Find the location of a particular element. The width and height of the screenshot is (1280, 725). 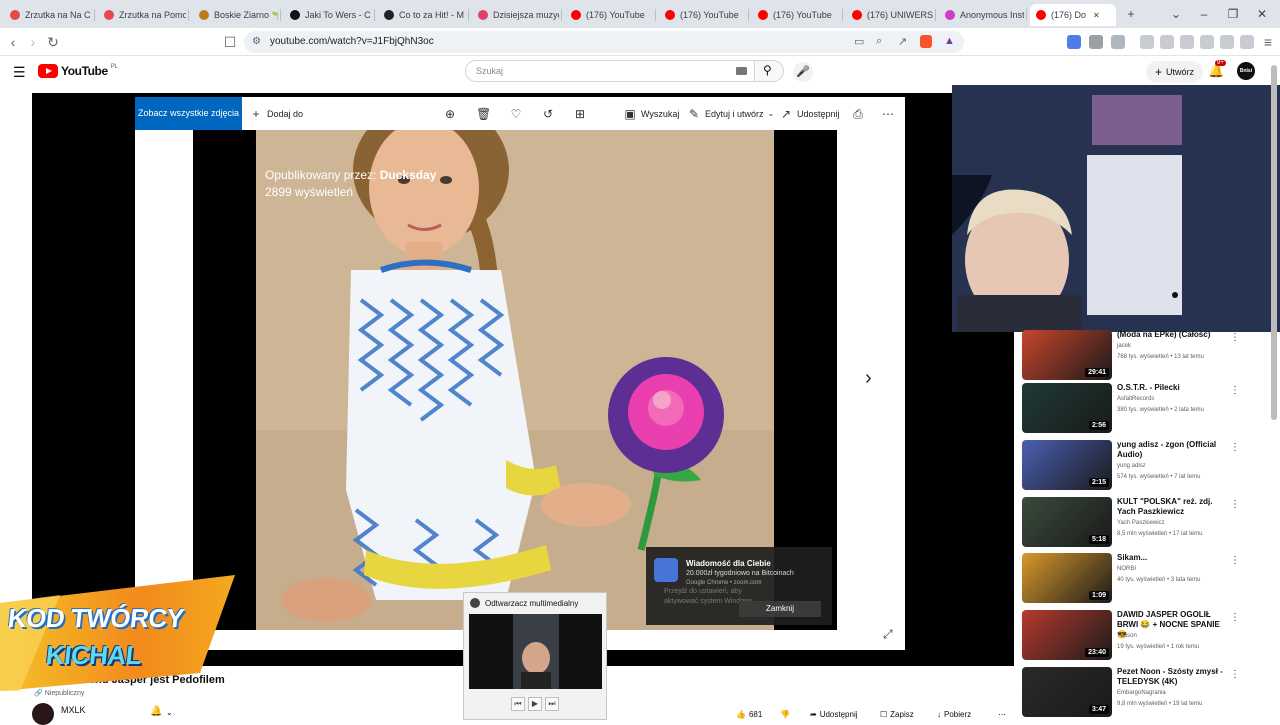

rotate-button: ↺ is located at coordinates (548, 113).